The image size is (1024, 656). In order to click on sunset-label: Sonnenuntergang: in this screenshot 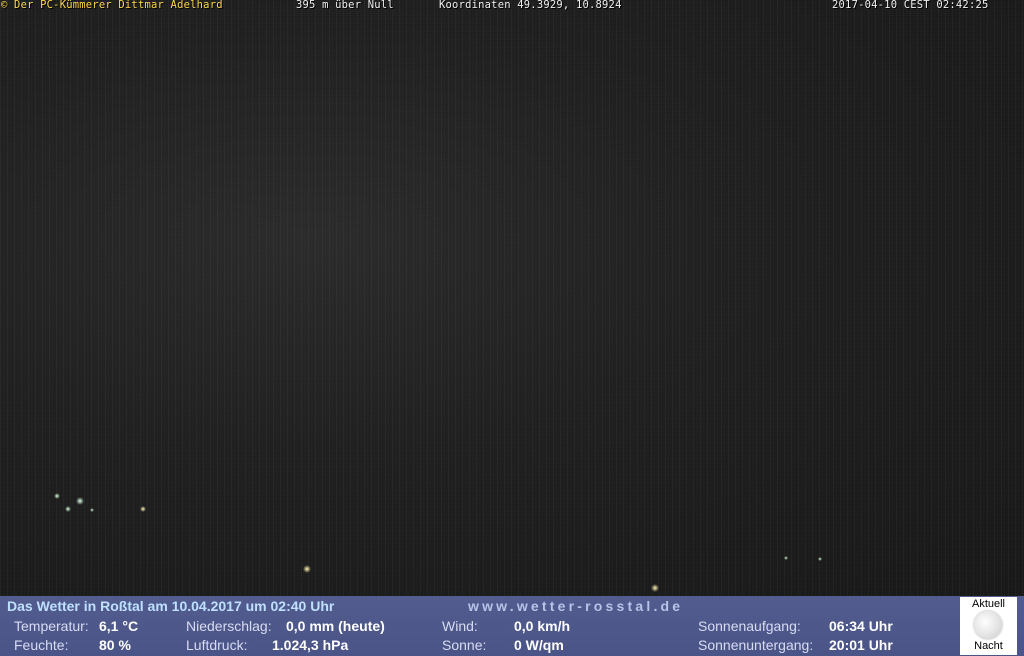, I will do `click(756, 645)`.